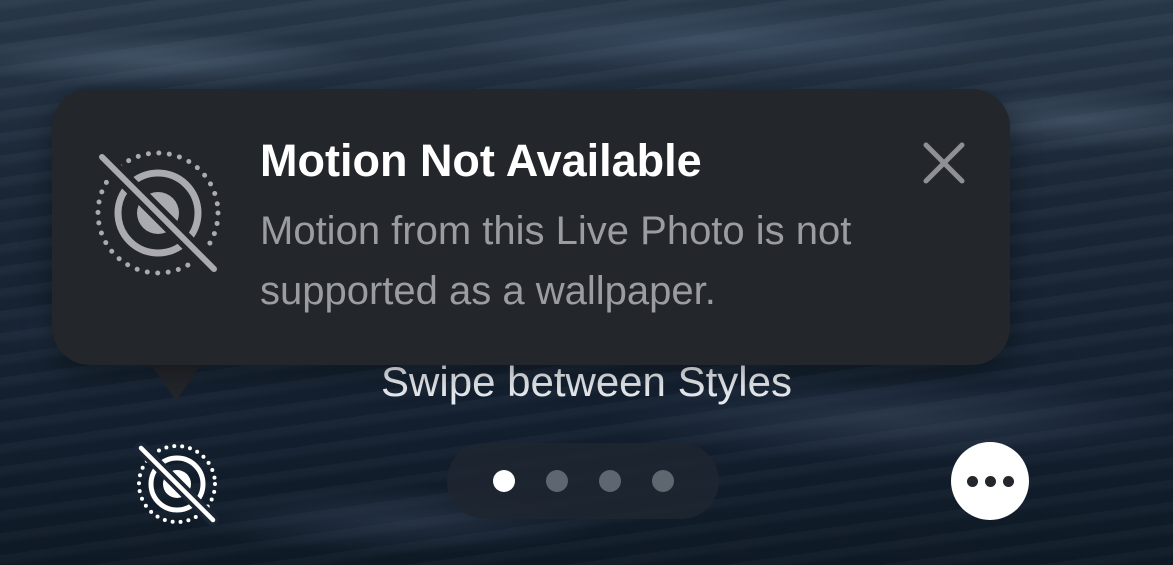 Image resolution: width=1173 pixels, height=565 pixels. I want to click on style-page-indicator, so click(583, 481).